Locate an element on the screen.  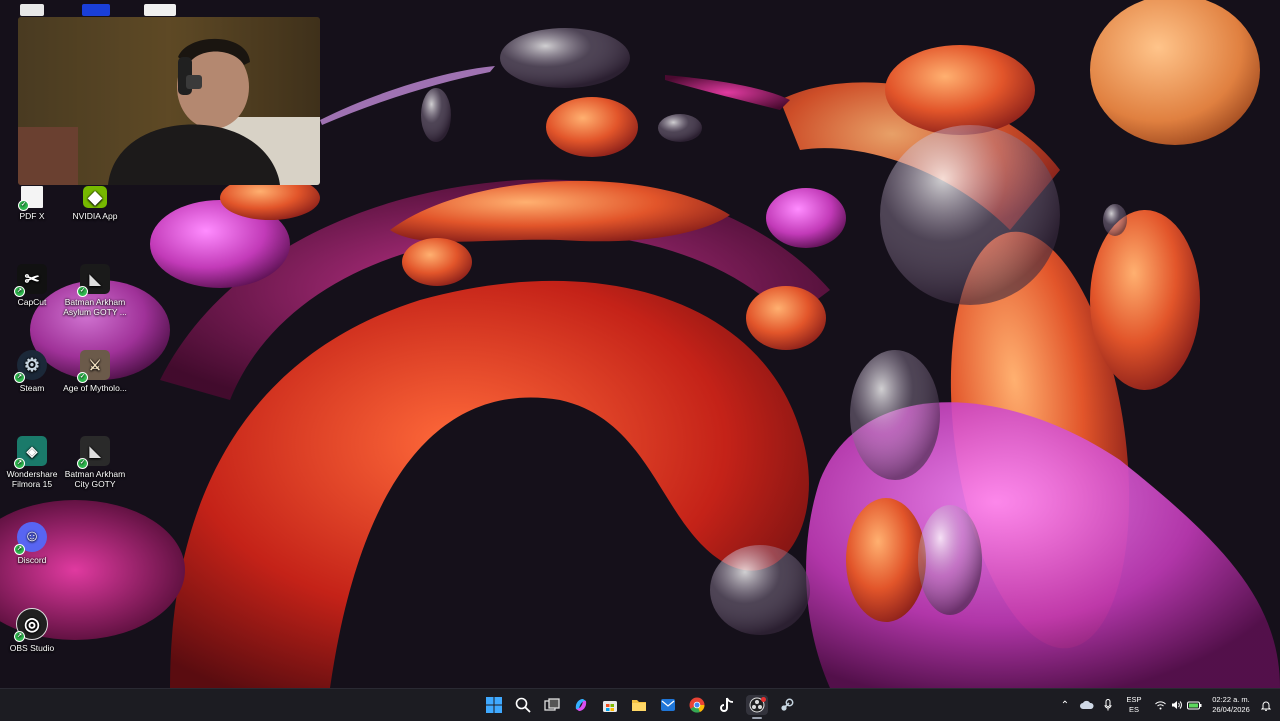
desktop-icon-nvidia-app: ◆ NVIDIA App is located at coordinates (95, 203).